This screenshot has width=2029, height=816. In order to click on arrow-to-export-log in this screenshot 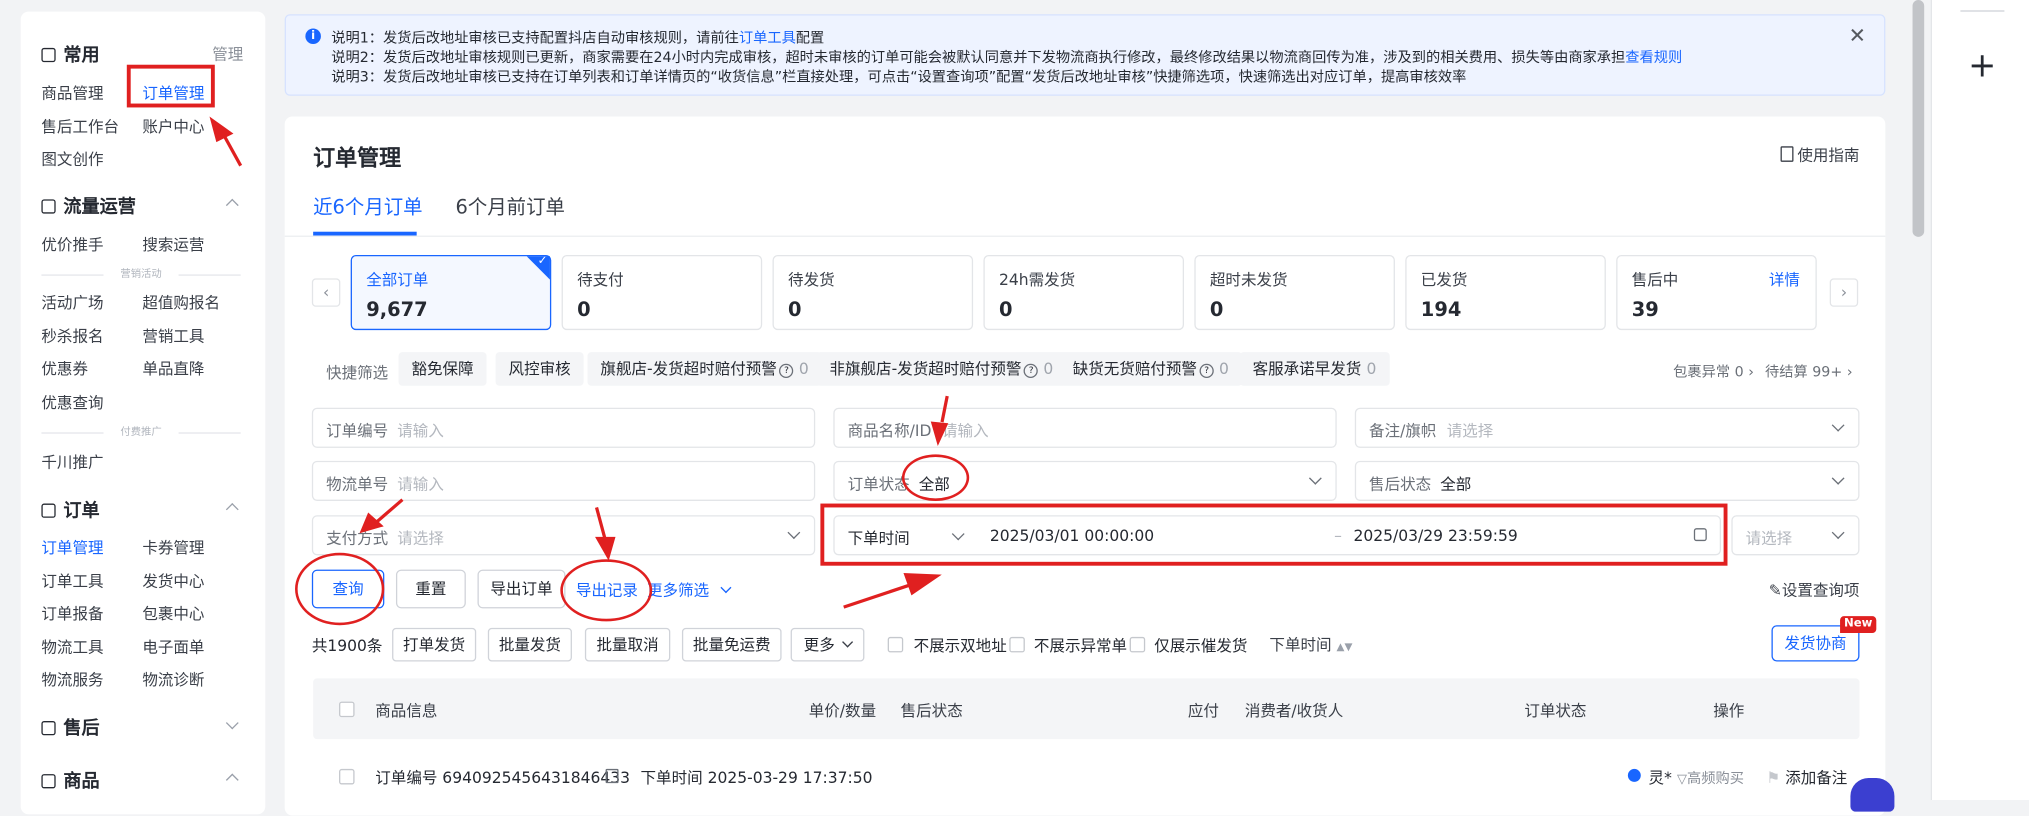, I will do `click(601, 524)`.